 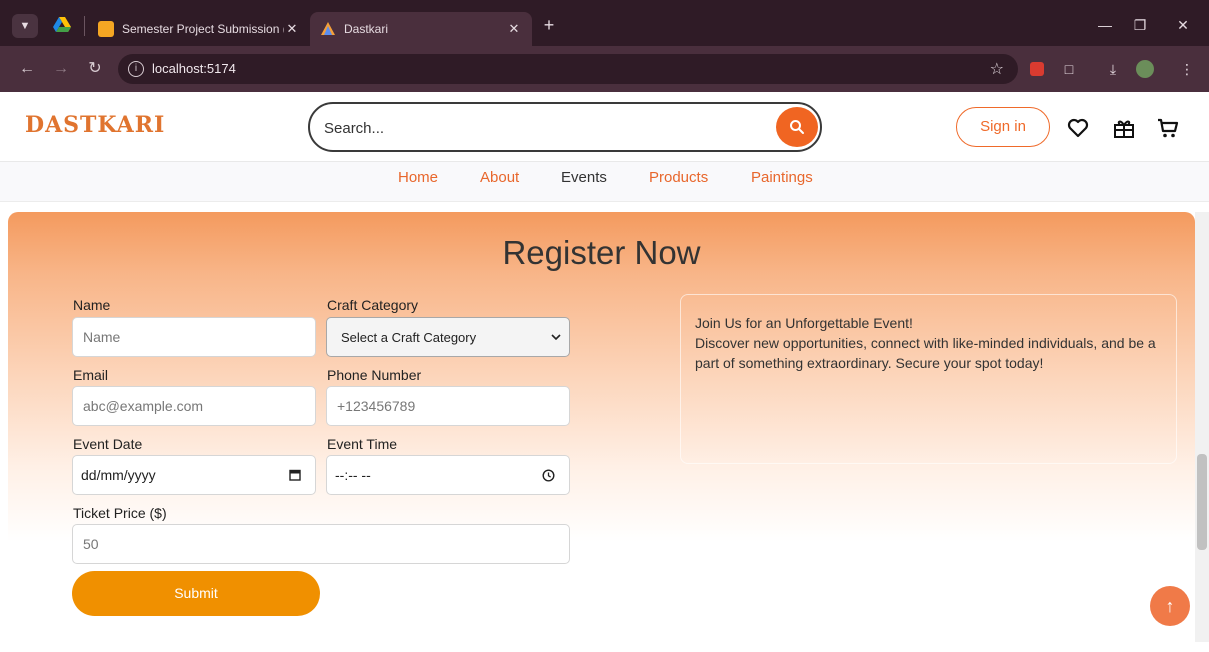 I want to click on extensions-puzzle-icon: □, so click(x=1069, y=69).